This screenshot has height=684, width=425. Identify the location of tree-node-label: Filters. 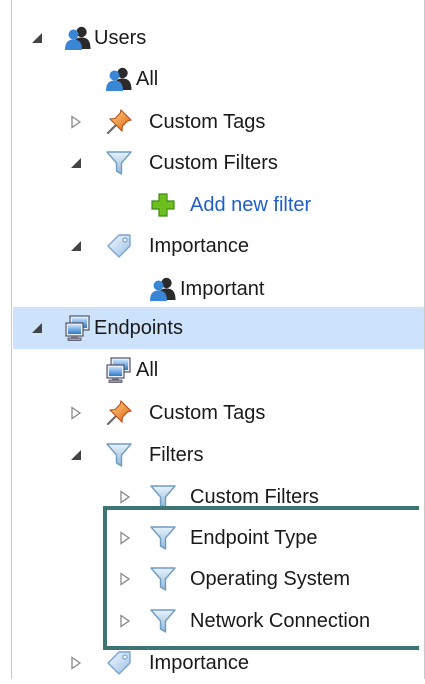
(176, 455).